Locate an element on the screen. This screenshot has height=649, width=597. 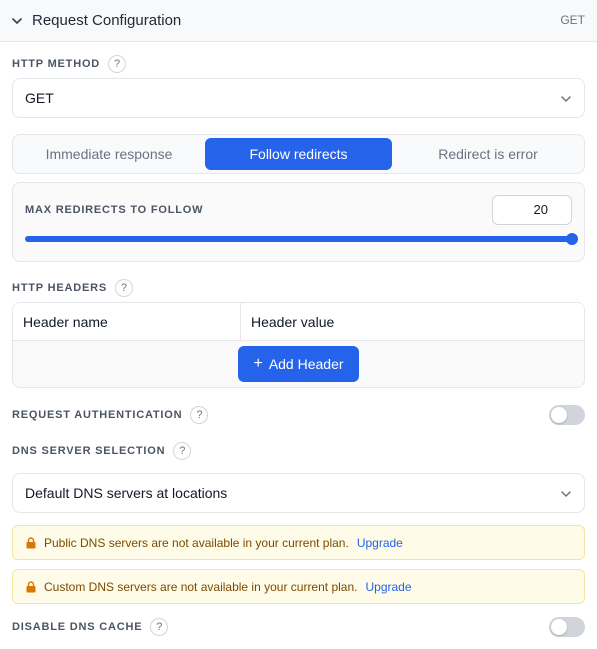
request-auth-toggle is located at coordinates (567, 415).